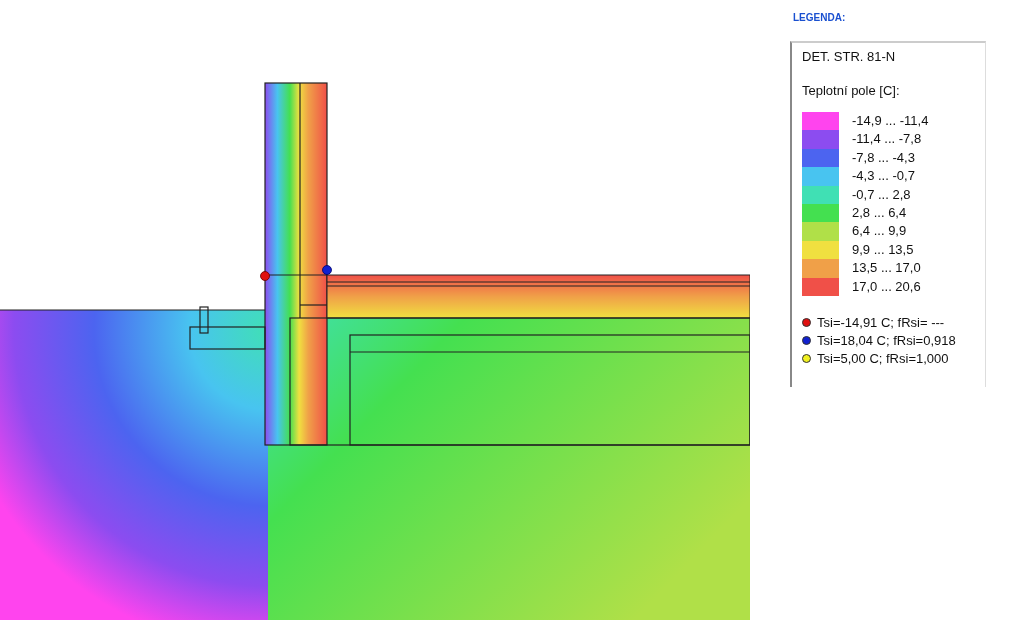  What do you see at coordinates (849, 56) in the screenshot?
I see `legend-title: DET. STR. 81-N` at bounding box center [849, 56].